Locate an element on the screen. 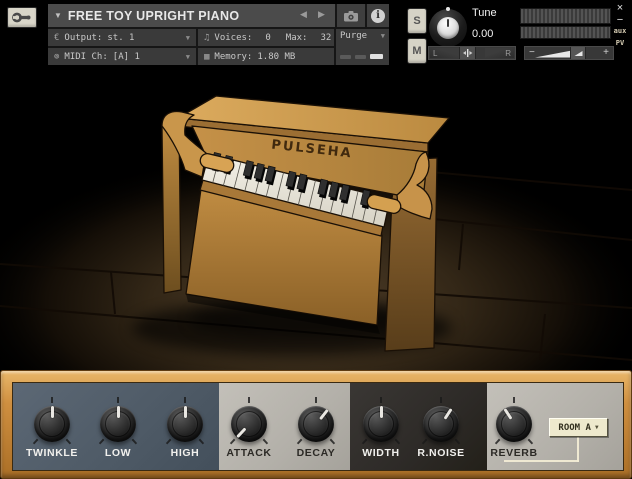  midi-channel-selector: ⊚ MIDI Ch: [A] 1 ▼ is located at coordinates (122, 56).